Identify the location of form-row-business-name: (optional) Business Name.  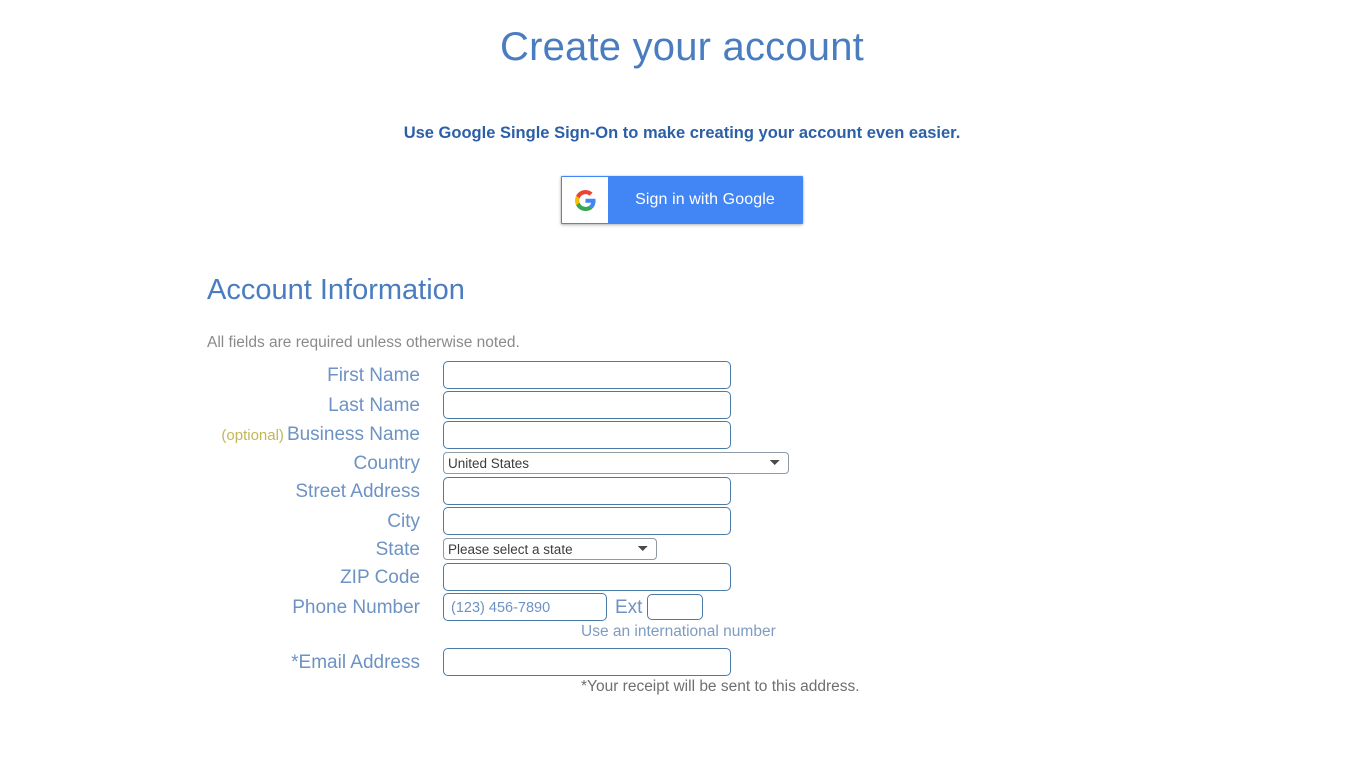
(785, 435).